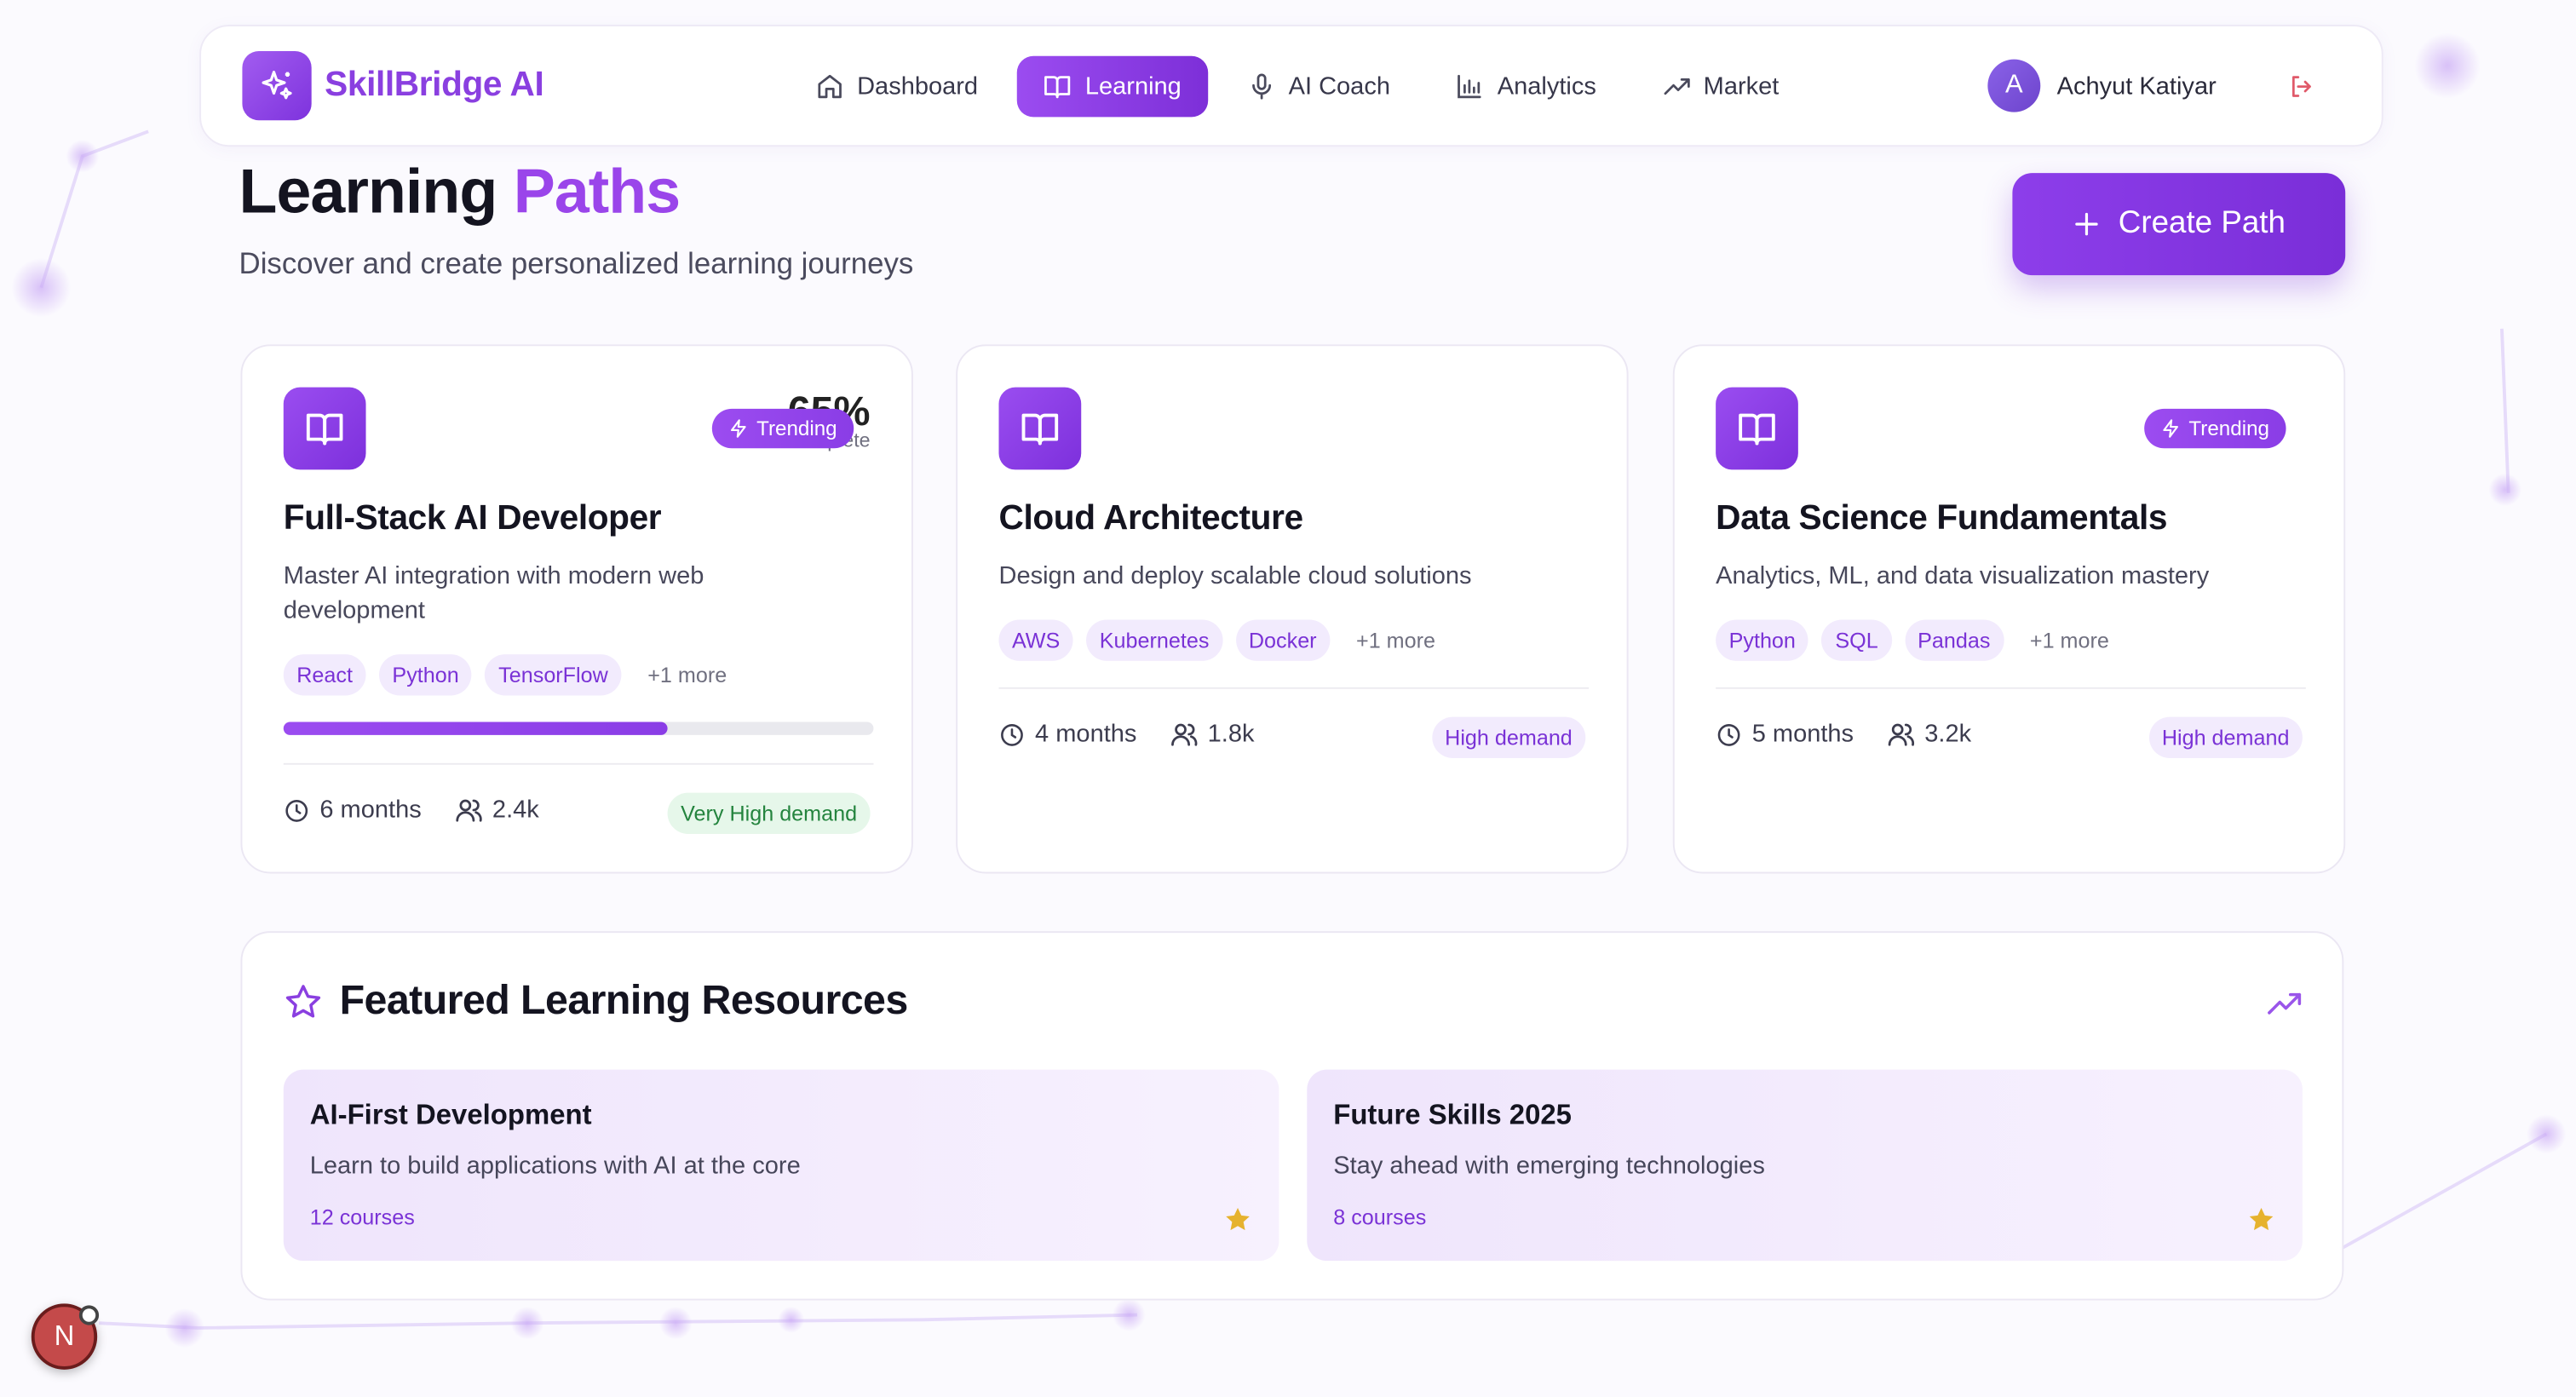 The width and height of the screenshot is (2576, 1397). What do you see at coordinates (325, 675) in the screenshot?
I see `skill-tag: React` at bounding box center [325, 675].